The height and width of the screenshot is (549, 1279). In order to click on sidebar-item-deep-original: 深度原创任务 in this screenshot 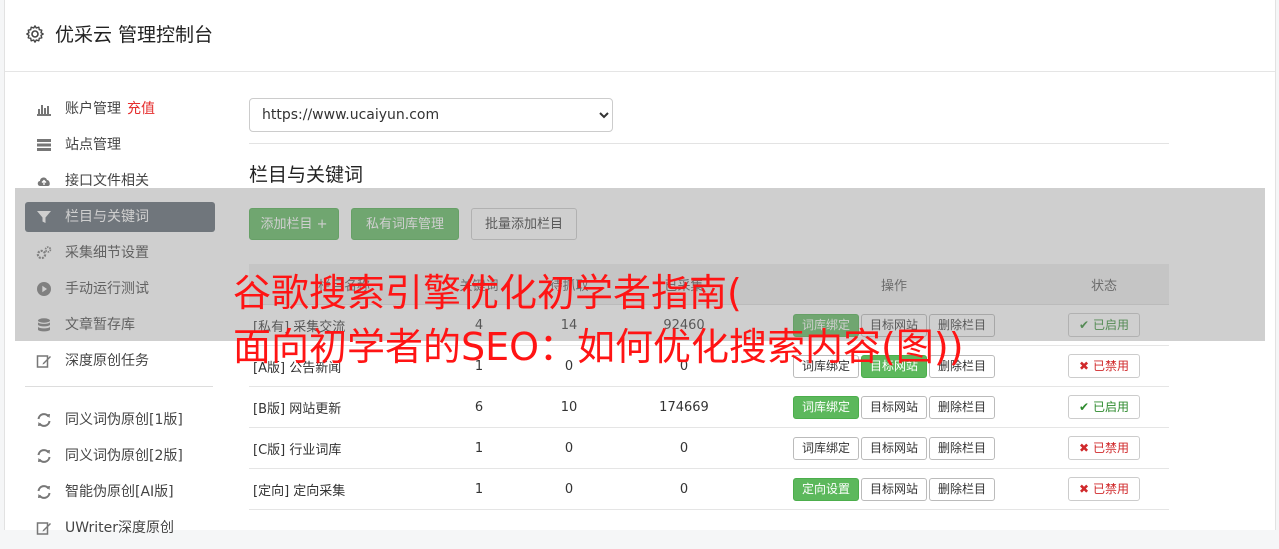, I will do `click(120, 361)`.